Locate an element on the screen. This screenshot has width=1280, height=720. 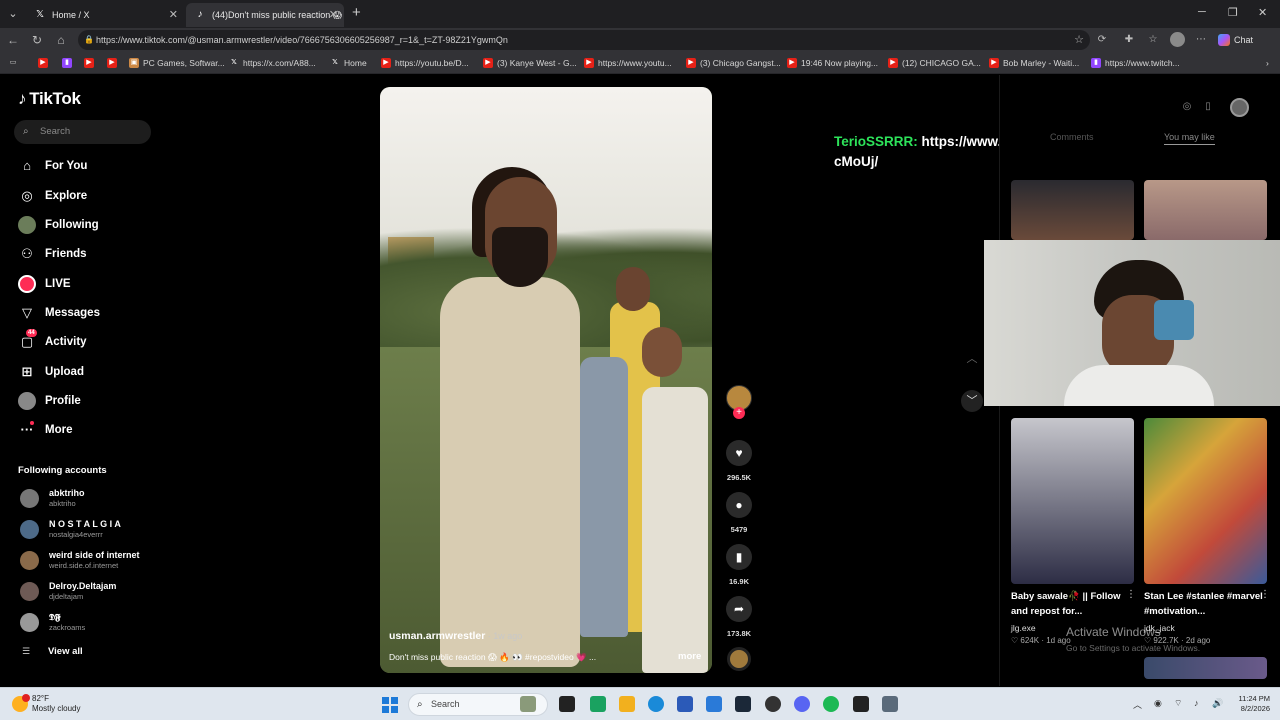
chevron-down-icon: ﹀ is located at coordinates (972, 401).